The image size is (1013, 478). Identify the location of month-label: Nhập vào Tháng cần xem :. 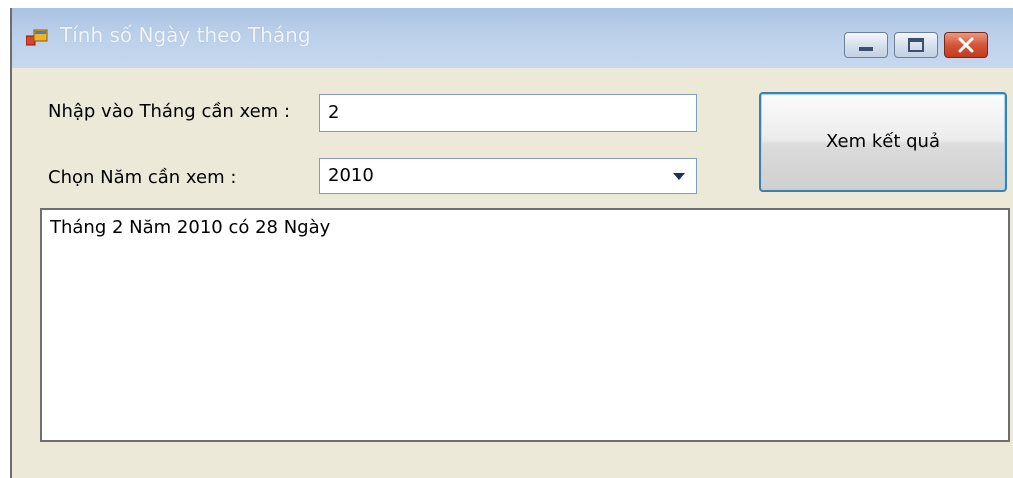
(169, 111).